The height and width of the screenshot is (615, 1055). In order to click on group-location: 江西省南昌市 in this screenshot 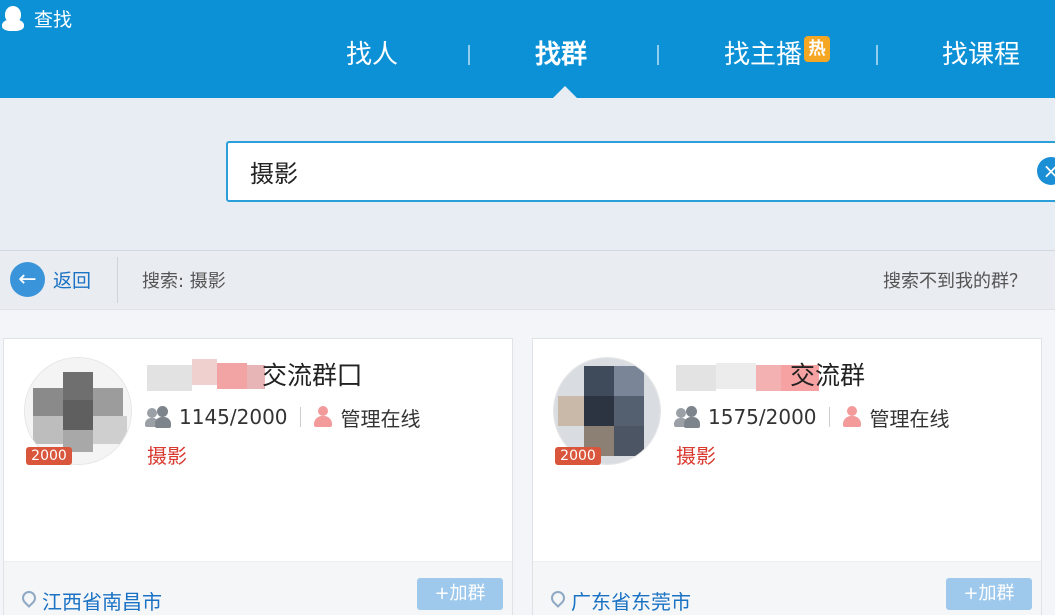, I will do `click(90, 600)`.